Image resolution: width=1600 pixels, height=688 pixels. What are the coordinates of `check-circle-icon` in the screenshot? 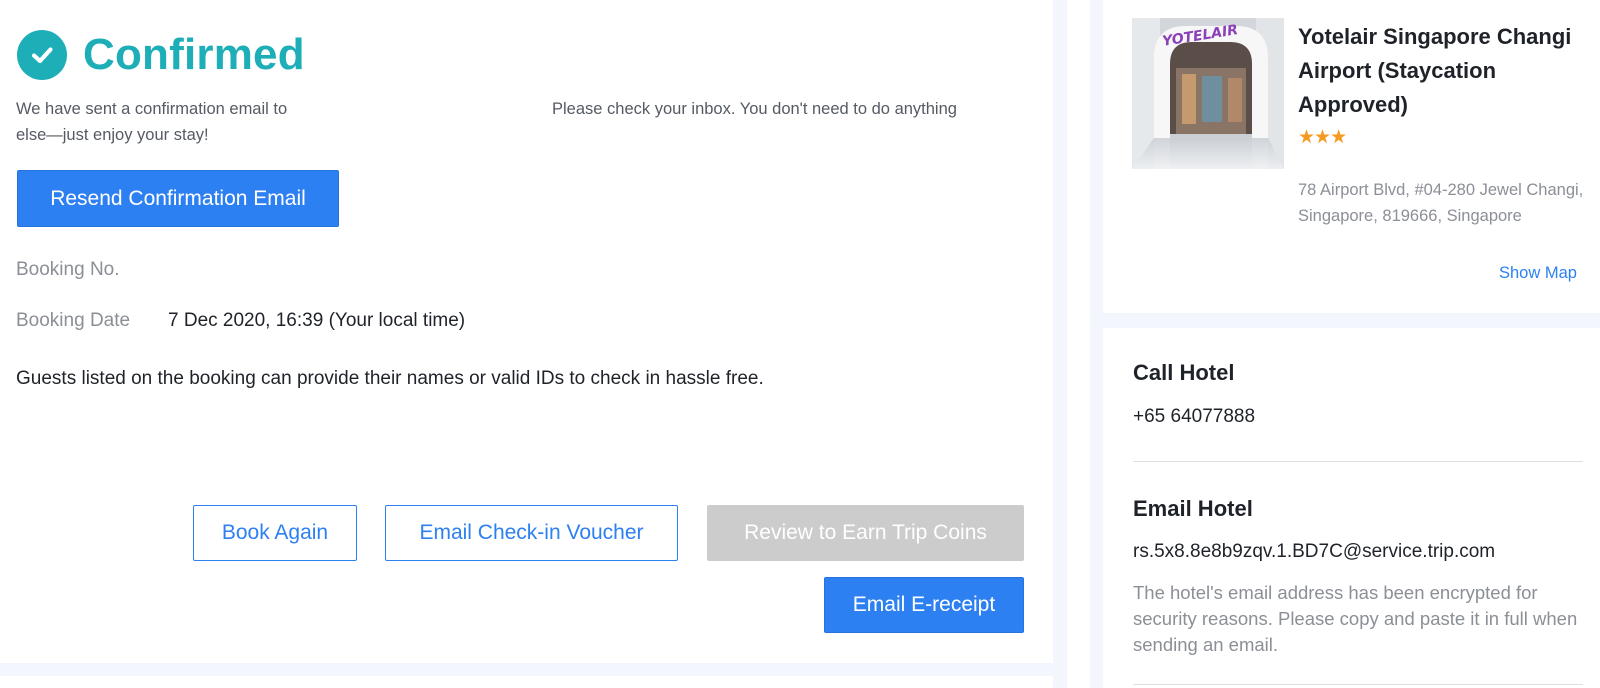 It's located at (42, 55).